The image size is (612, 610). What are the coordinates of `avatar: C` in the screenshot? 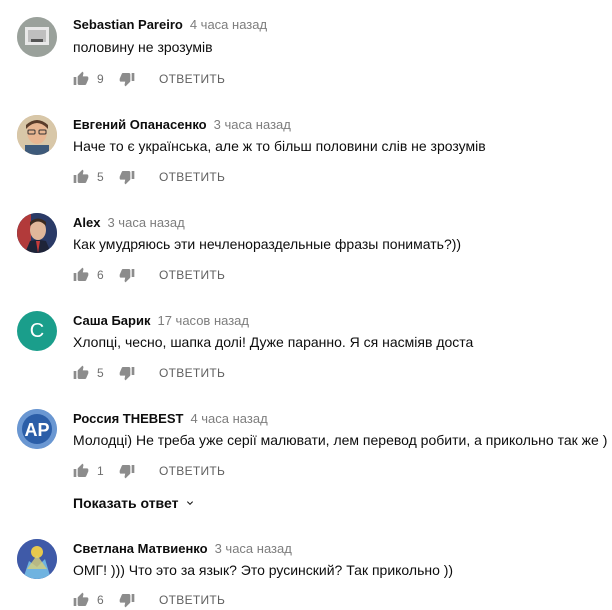 It's located at (37, 331).